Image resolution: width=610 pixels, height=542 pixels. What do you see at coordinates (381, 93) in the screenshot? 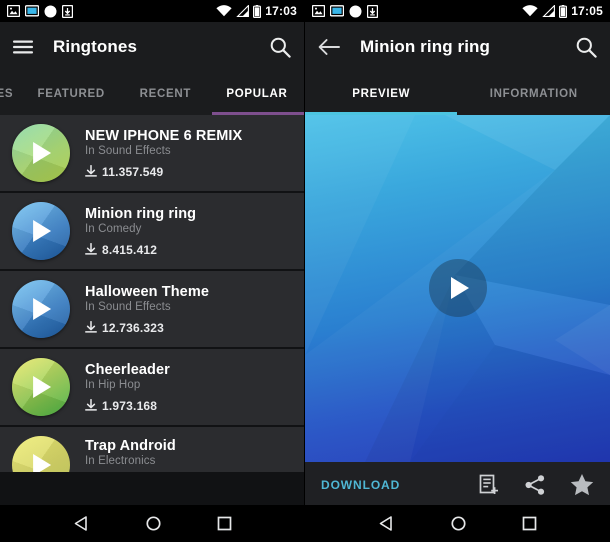
I see `tab-preview: PREVIEW` at bounding box center [381, 93].